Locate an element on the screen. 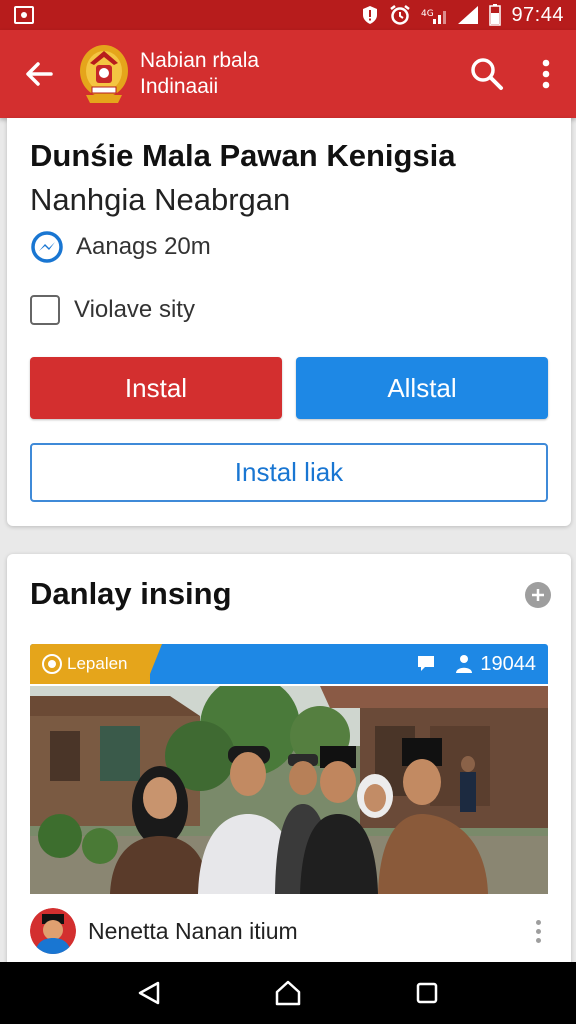  alarm-icon is located at coordinates (400, 15).